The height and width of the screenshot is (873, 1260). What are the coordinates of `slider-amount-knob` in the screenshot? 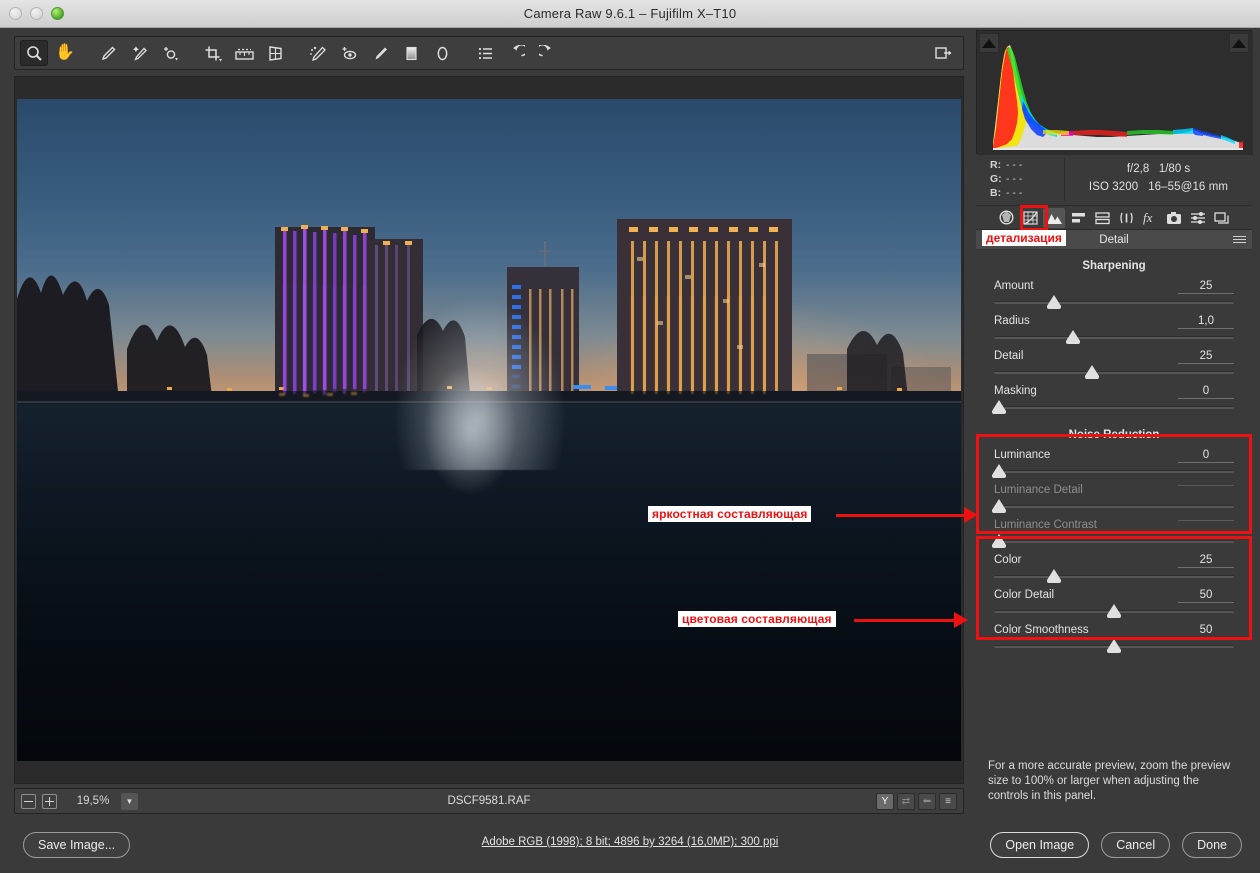 It's located at (1054, 302).